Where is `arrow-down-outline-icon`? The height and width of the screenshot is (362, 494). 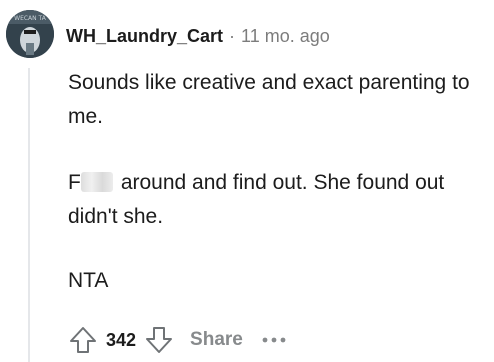 arrow-down-outline-icon is located at coordinates (159, 340).